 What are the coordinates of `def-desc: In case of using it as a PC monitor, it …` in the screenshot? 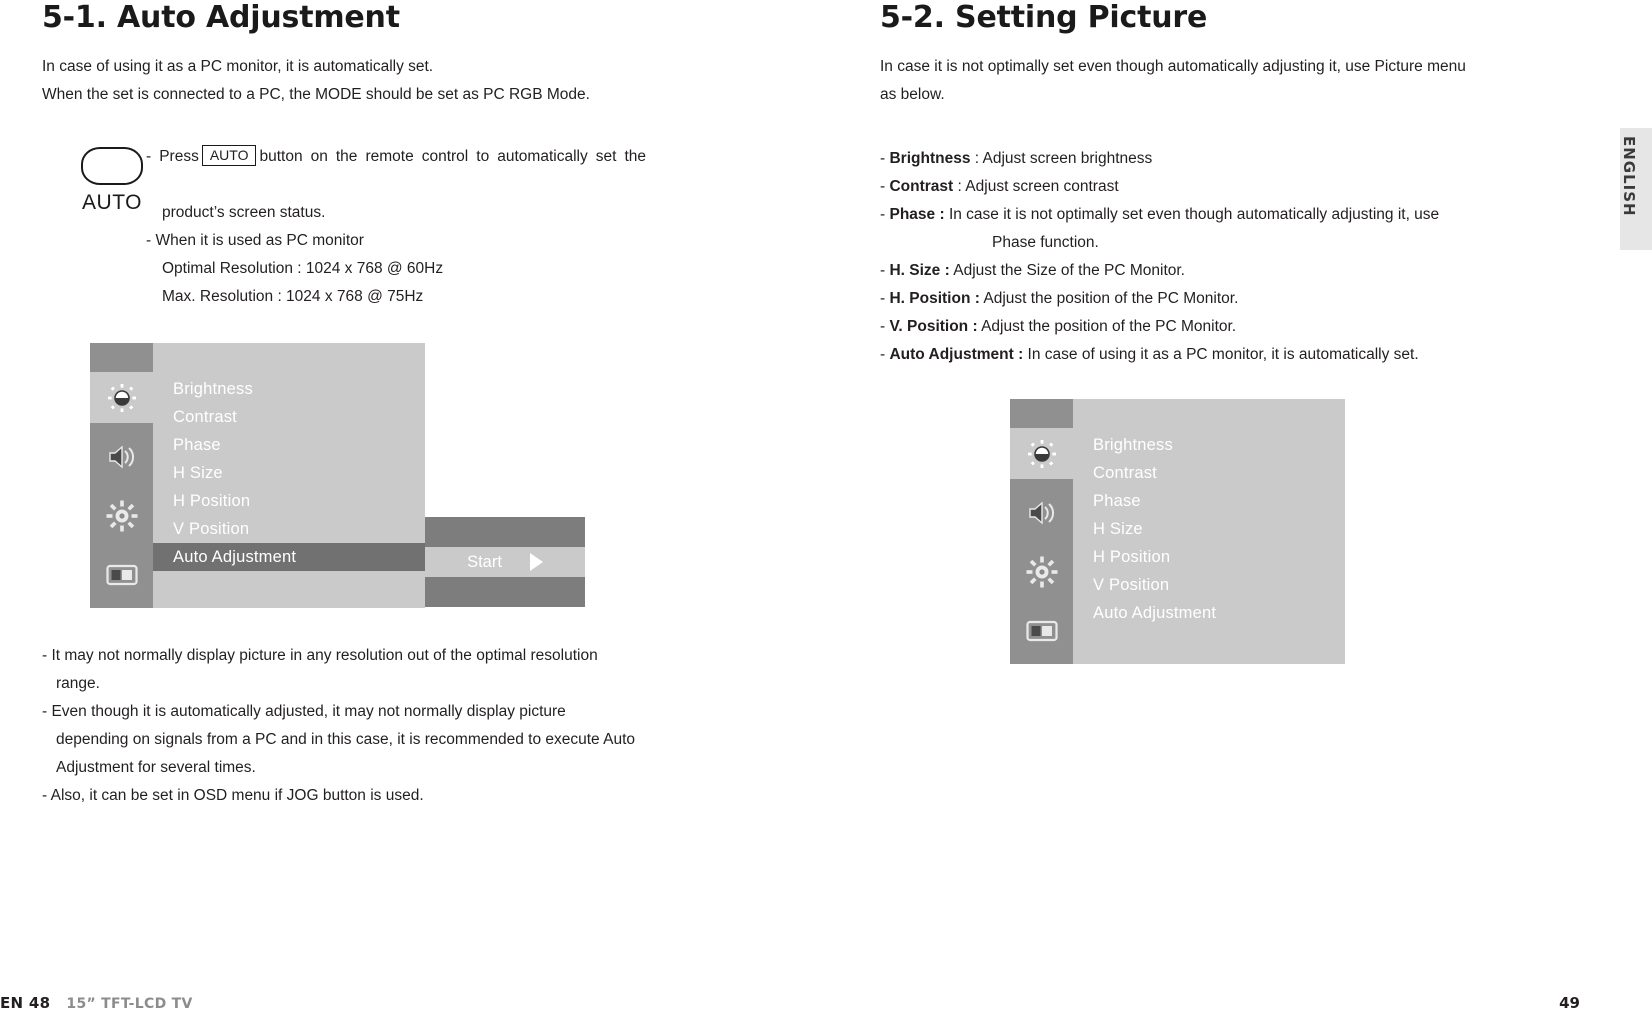 It's located at (1223, 354).